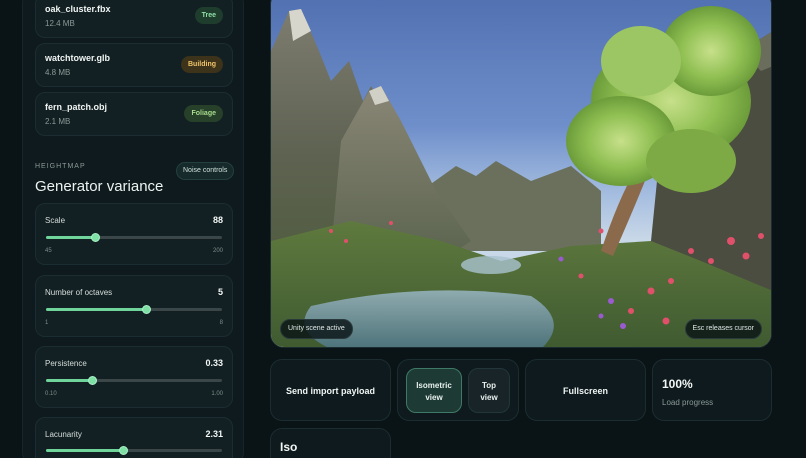  Describe the element at coordinates (78, 9) in the screenshot. I see `asset-name: oak_cluster.fbx` at that location.